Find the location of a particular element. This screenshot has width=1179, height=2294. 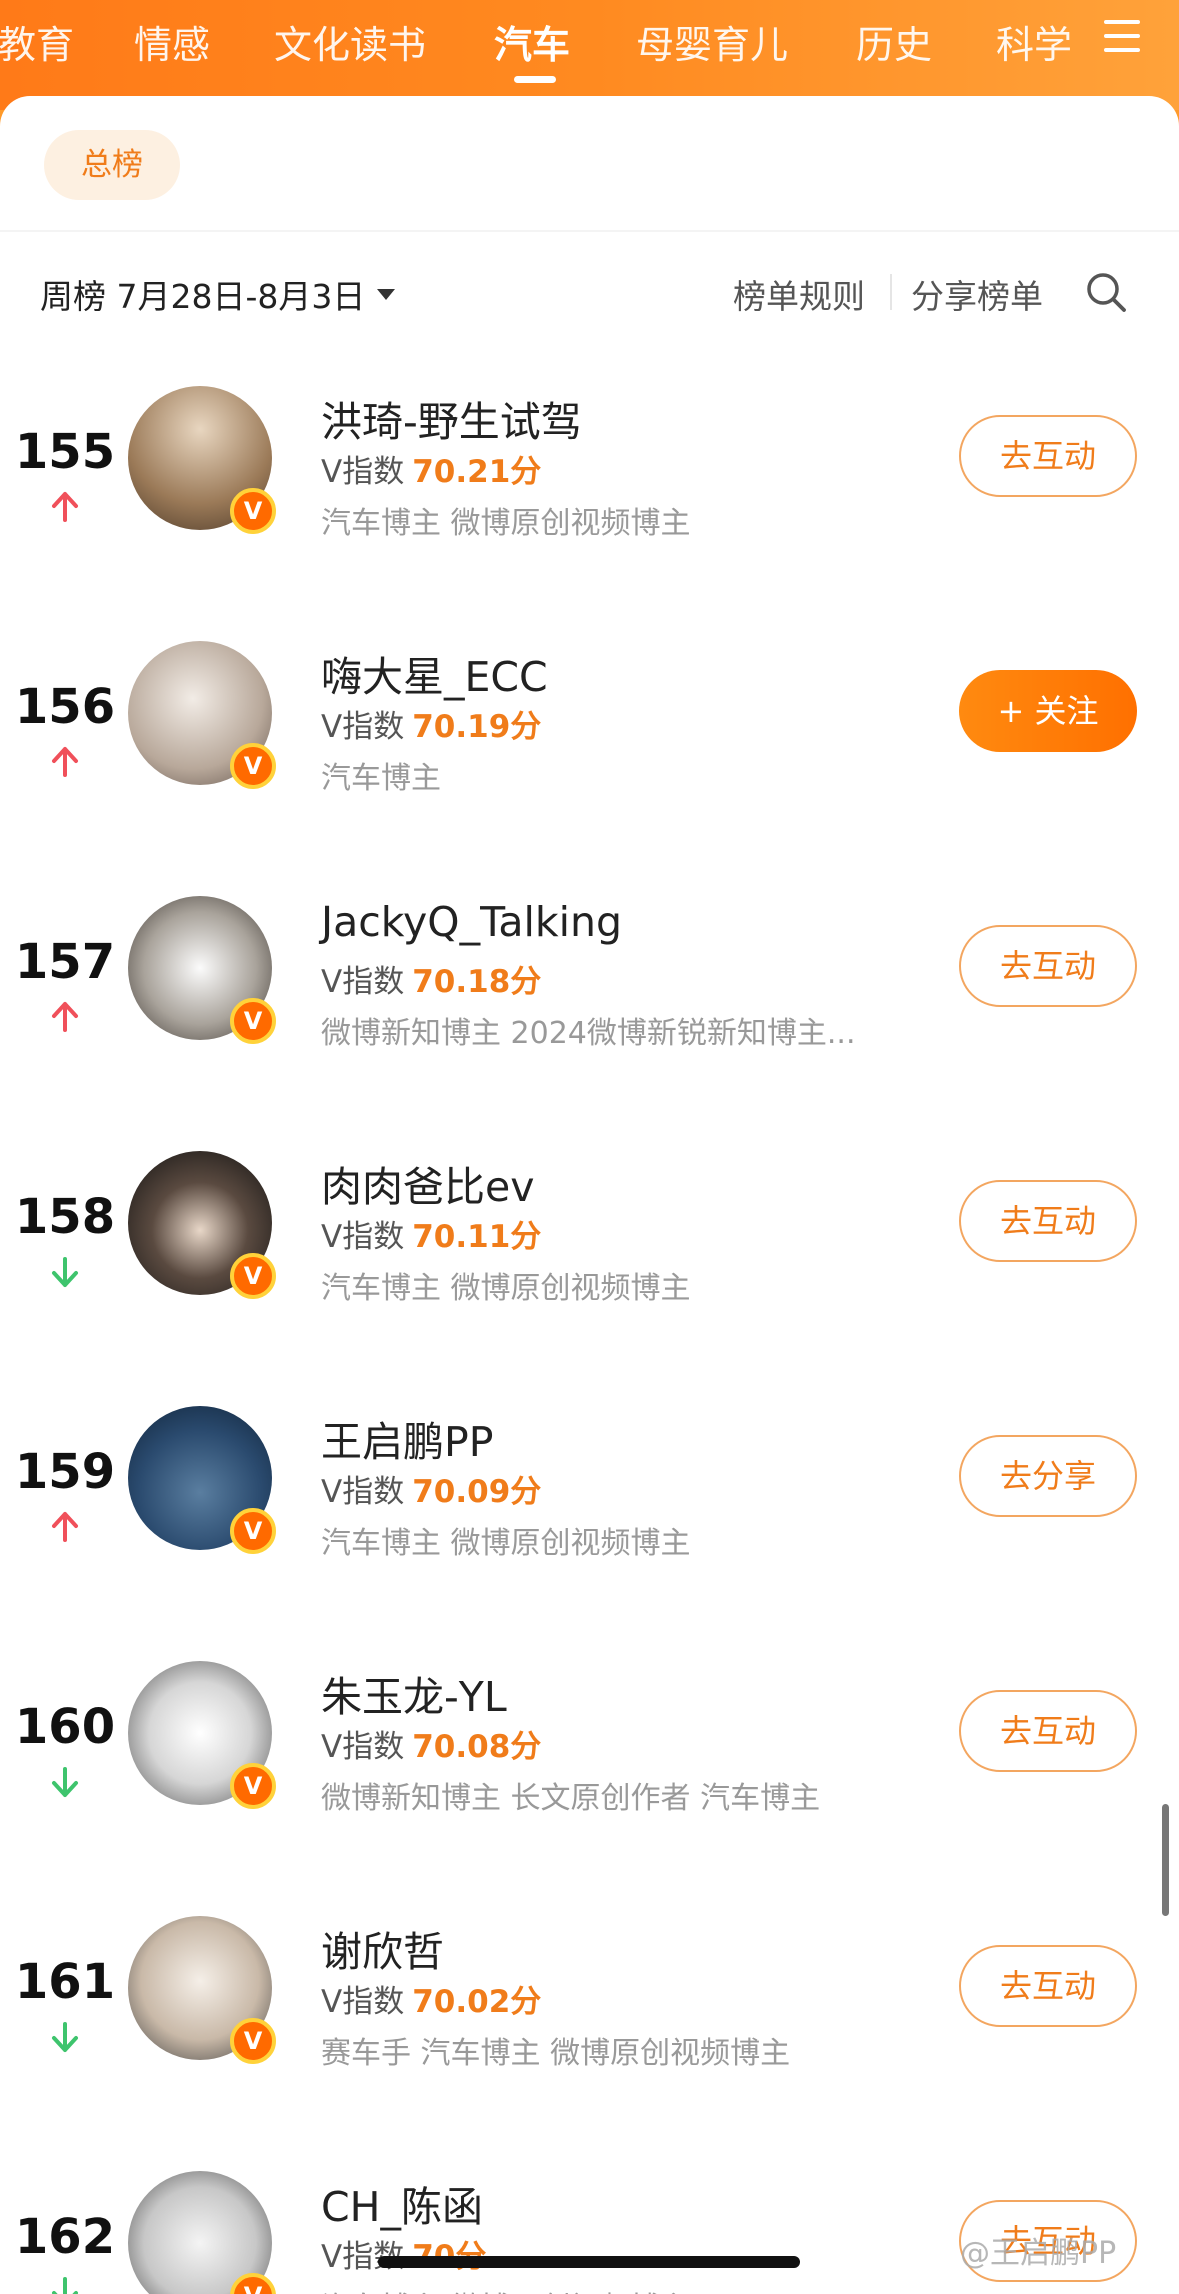

v-index: V指数 70.08分 is located at coordinates (431, 1743).